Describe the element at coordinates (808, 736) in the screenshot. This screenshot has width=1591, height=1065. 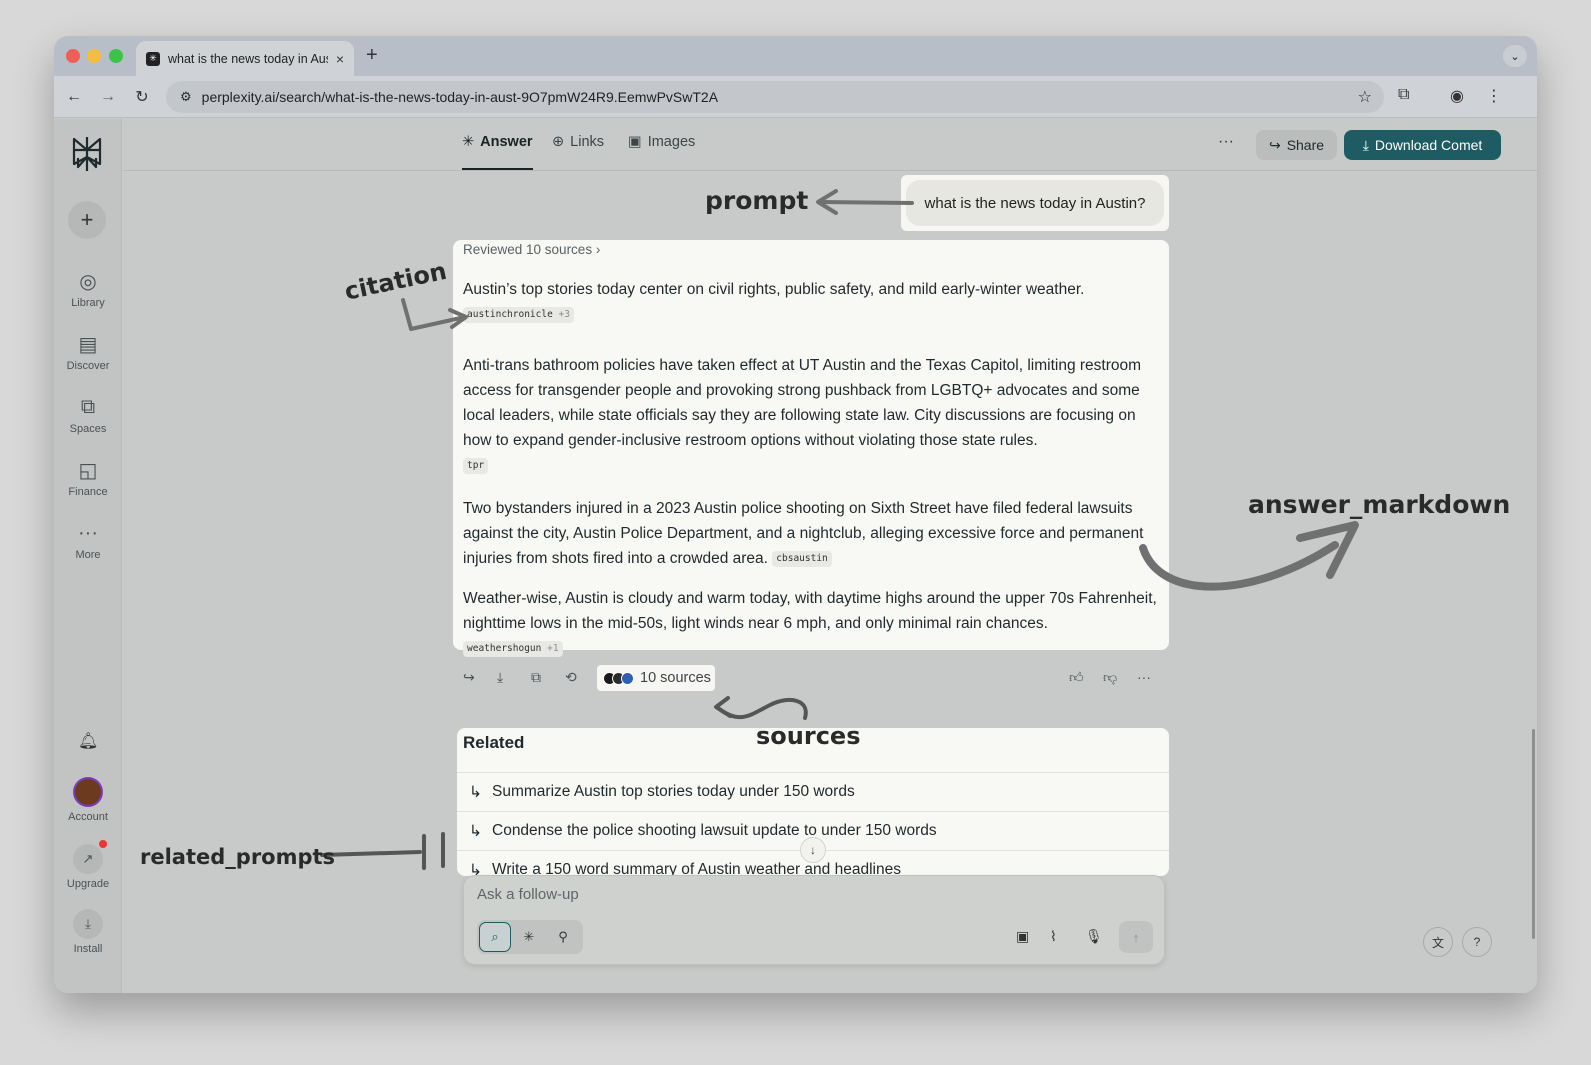
I see `annotation-sources: sources` at that location.